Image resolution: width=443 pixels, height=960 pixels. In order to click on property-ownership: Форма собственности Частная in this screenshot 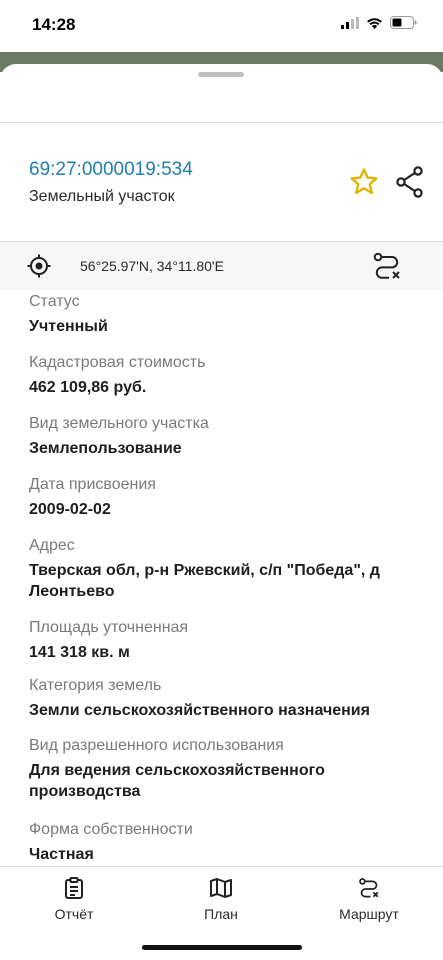, I will do `click(226, 845)`.